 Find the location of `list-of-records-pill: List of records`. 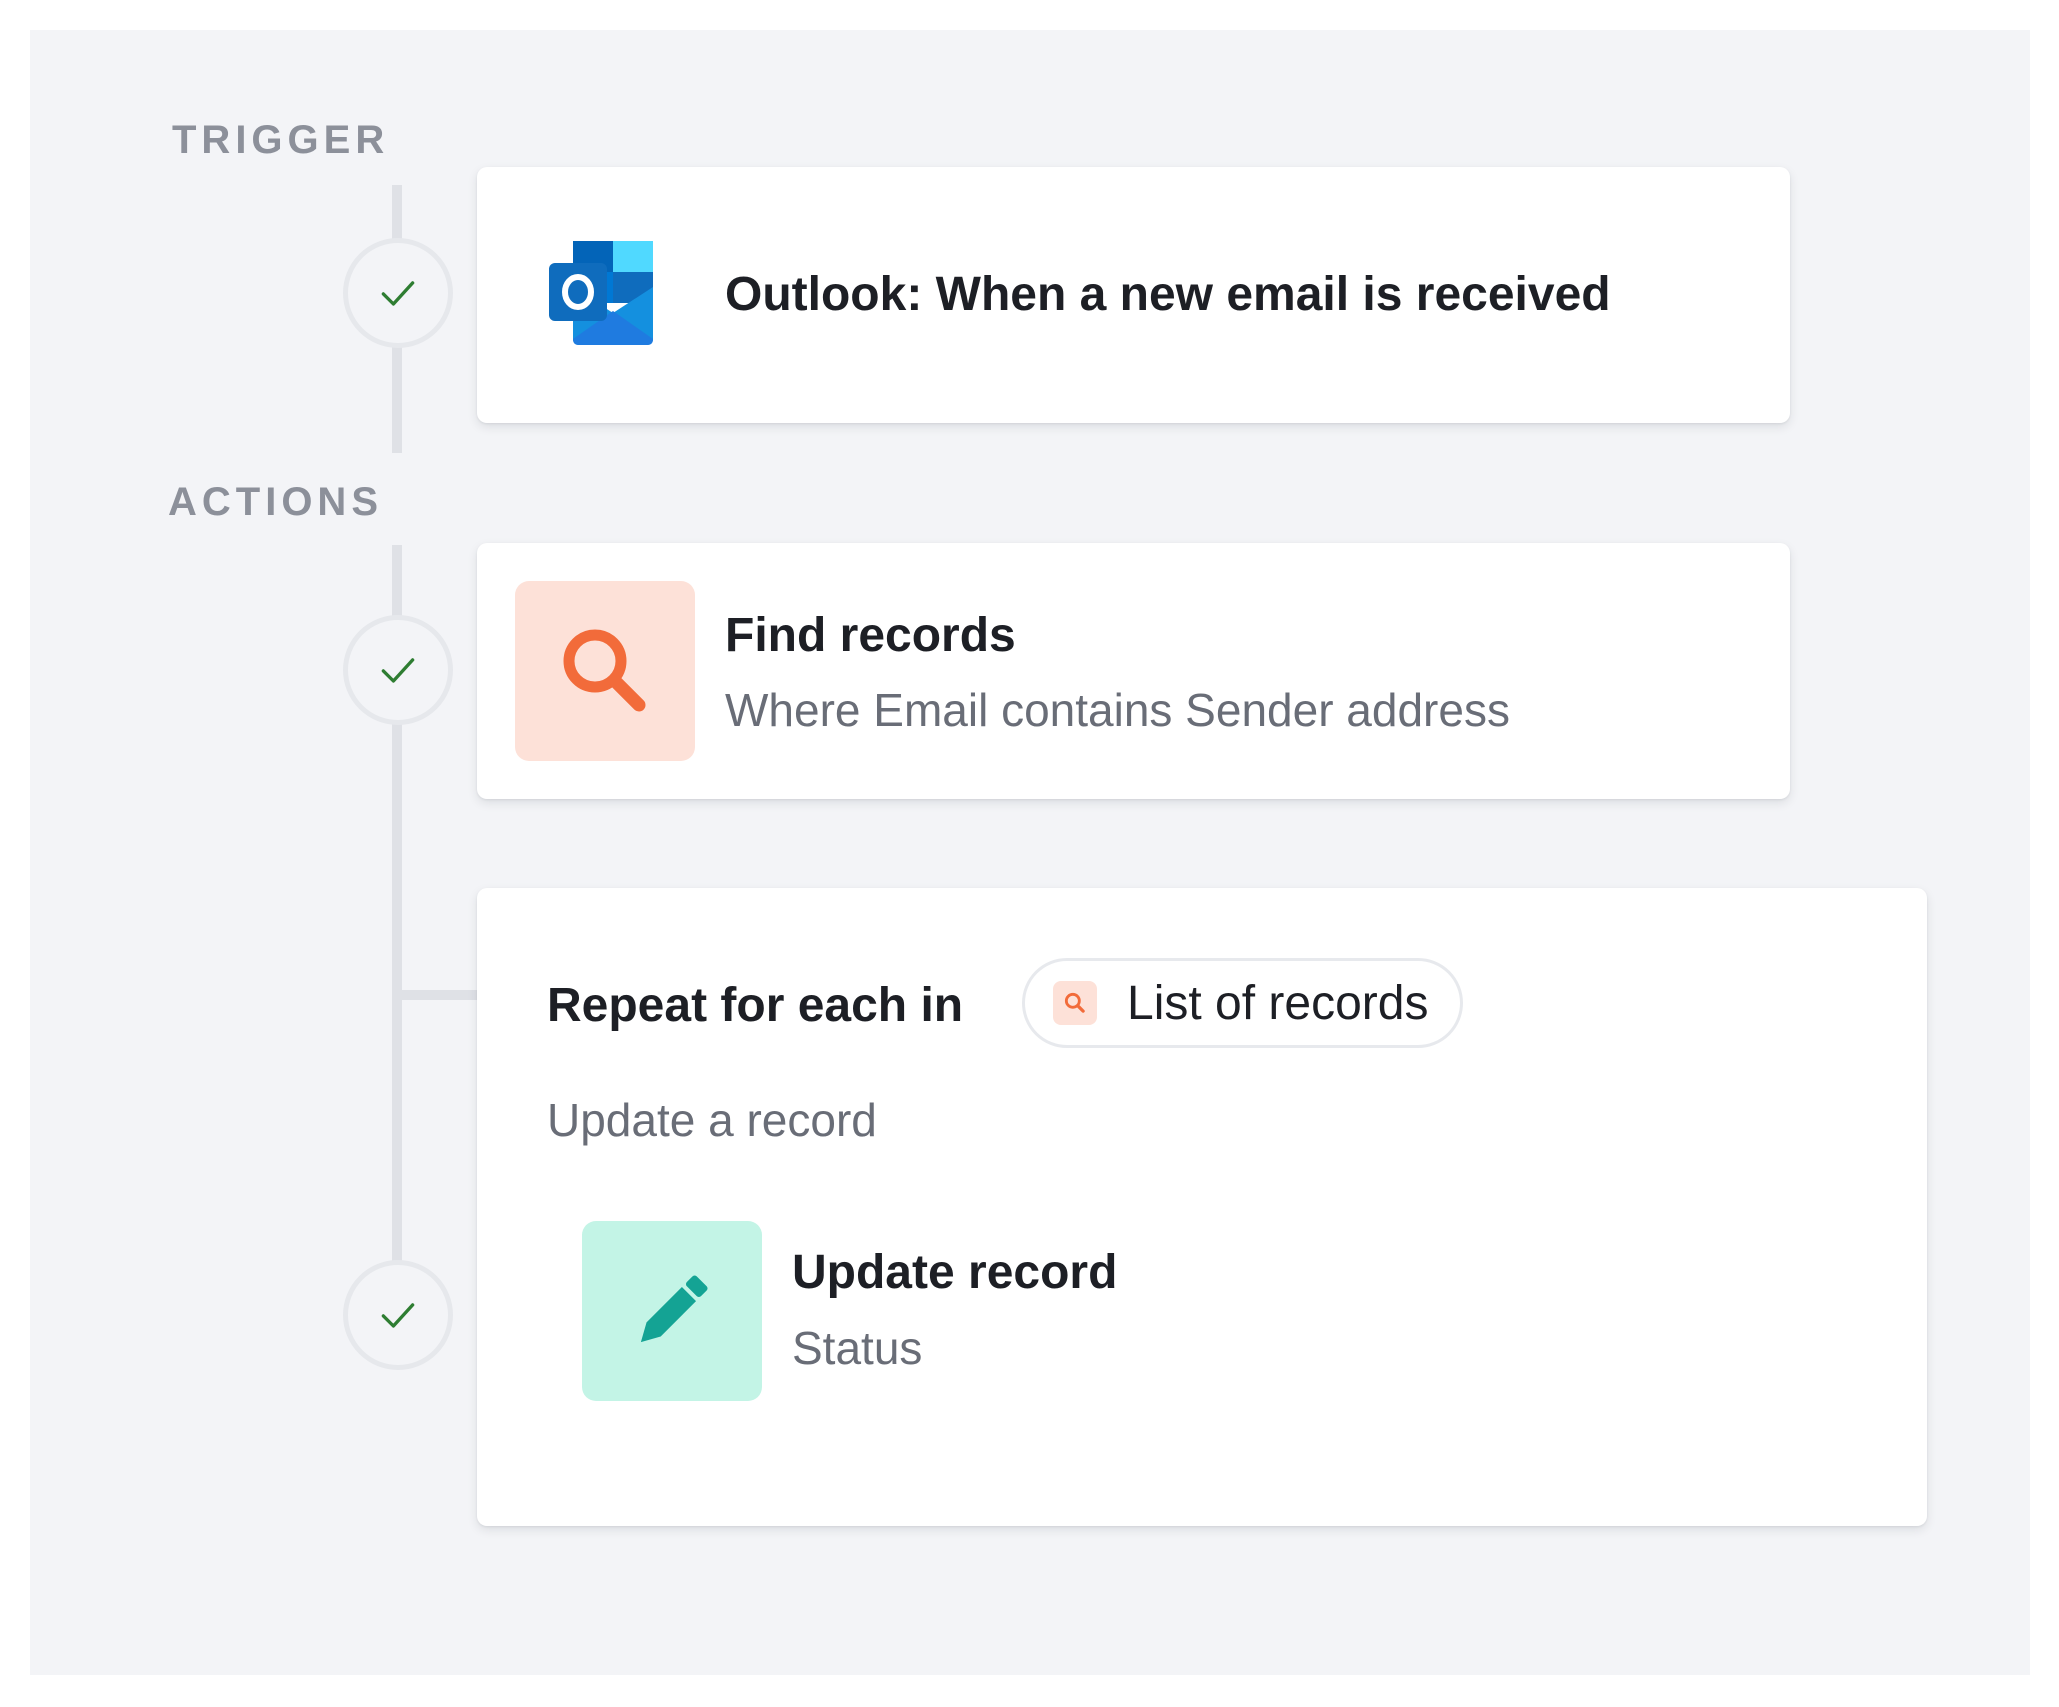

list-of-records-pill: List of records is located at coordinates (1243, 1003).